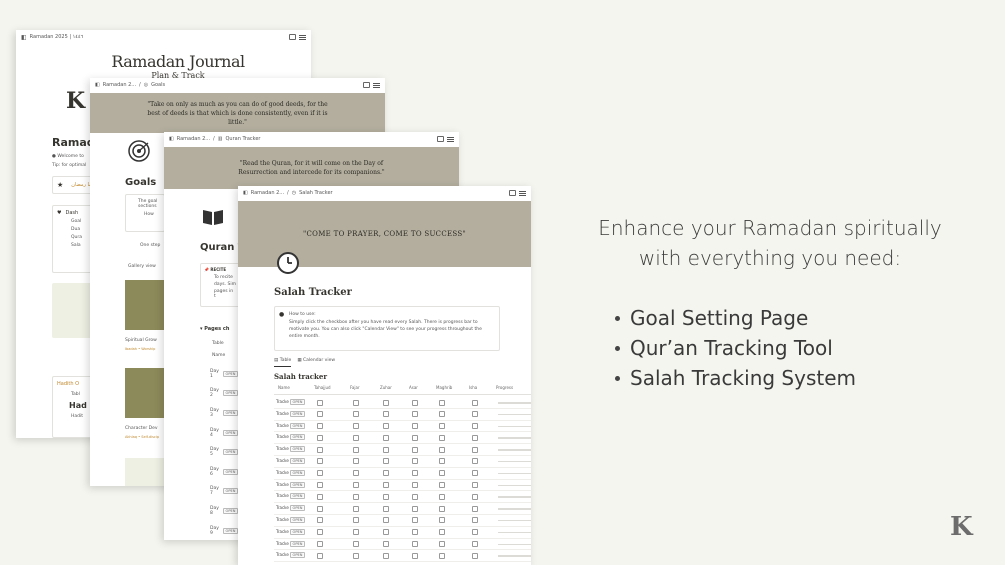  Describe the element at coordinates (413, 387) in the screenshot. I see `column-header: Asar` at that location.